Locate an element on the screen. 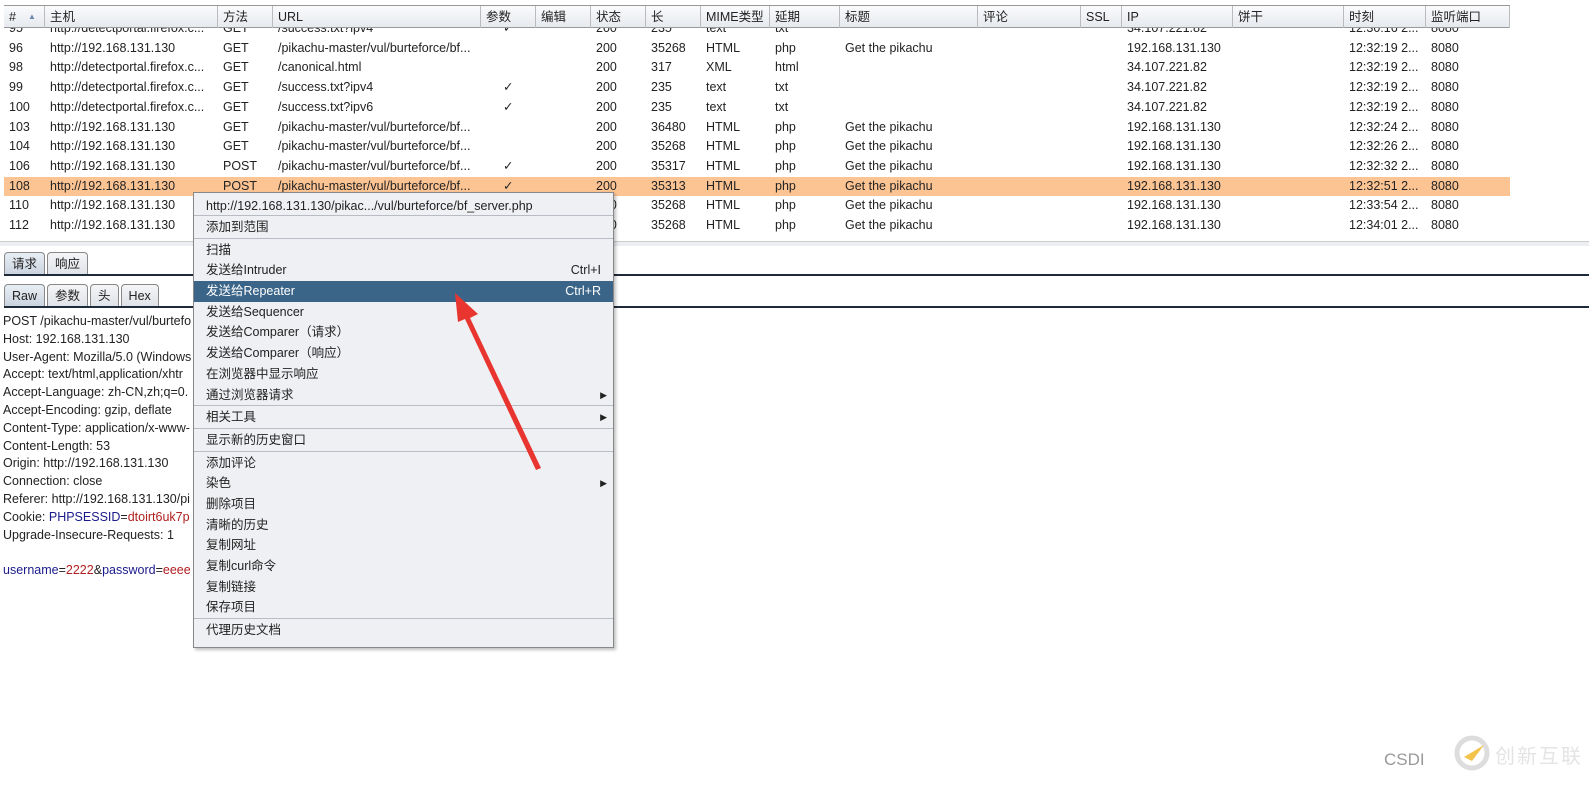  red-arrow-annotation is located at coordinates (498, 381).